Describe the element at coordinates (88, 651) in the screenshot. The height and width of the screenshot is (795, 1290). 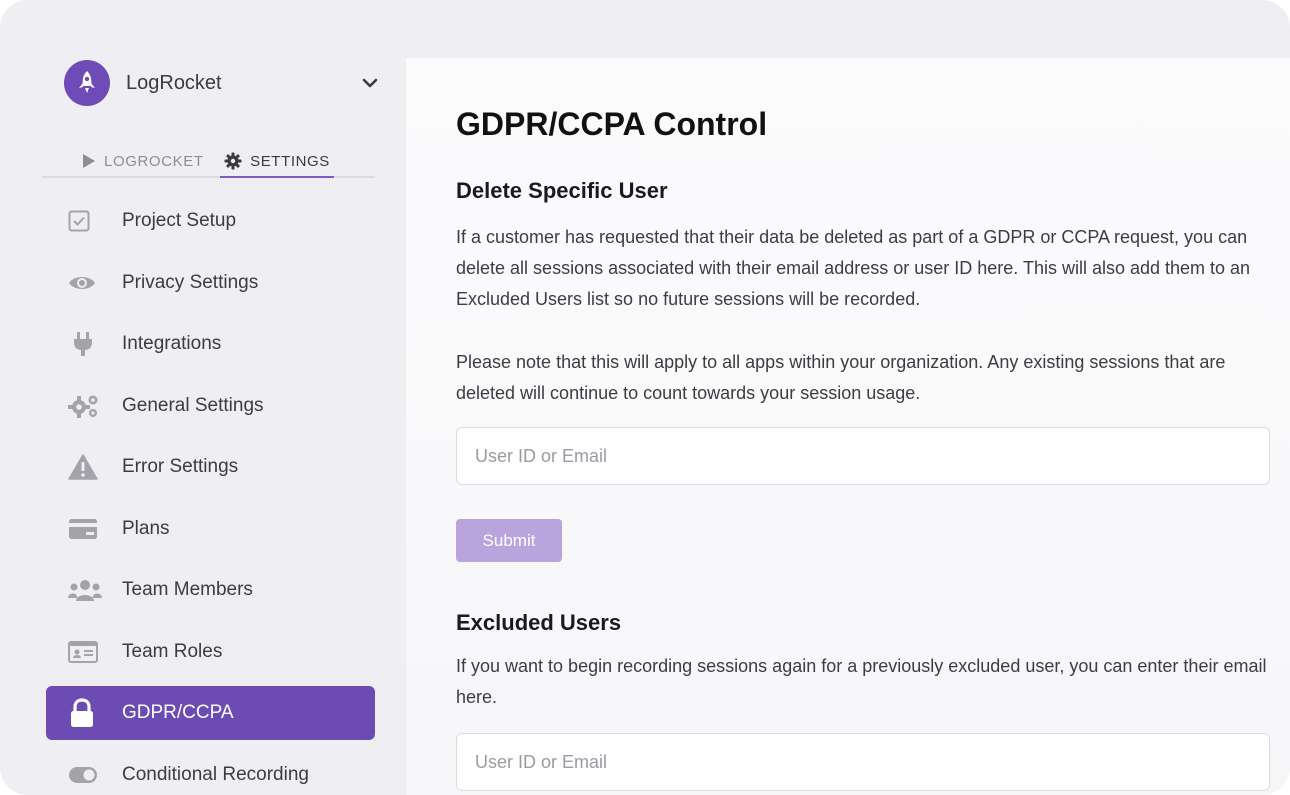
I see `id-card-icon` at that location.